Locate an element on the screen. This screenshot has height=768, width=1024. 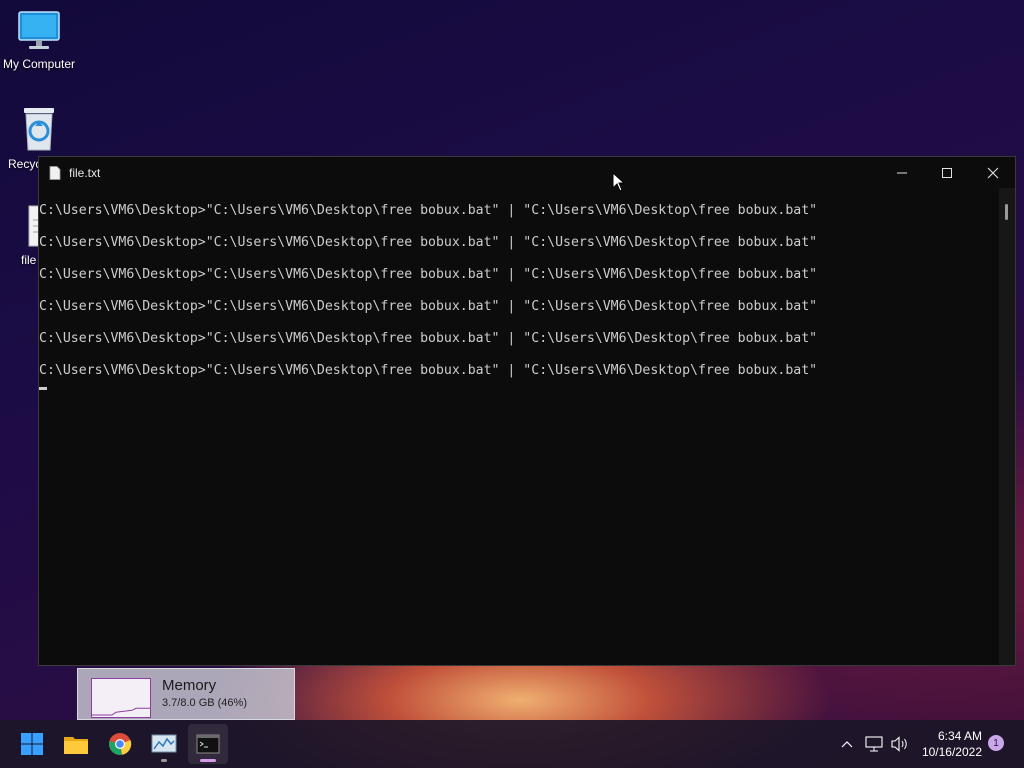
running-indicator is located at coordinates (164, 760).